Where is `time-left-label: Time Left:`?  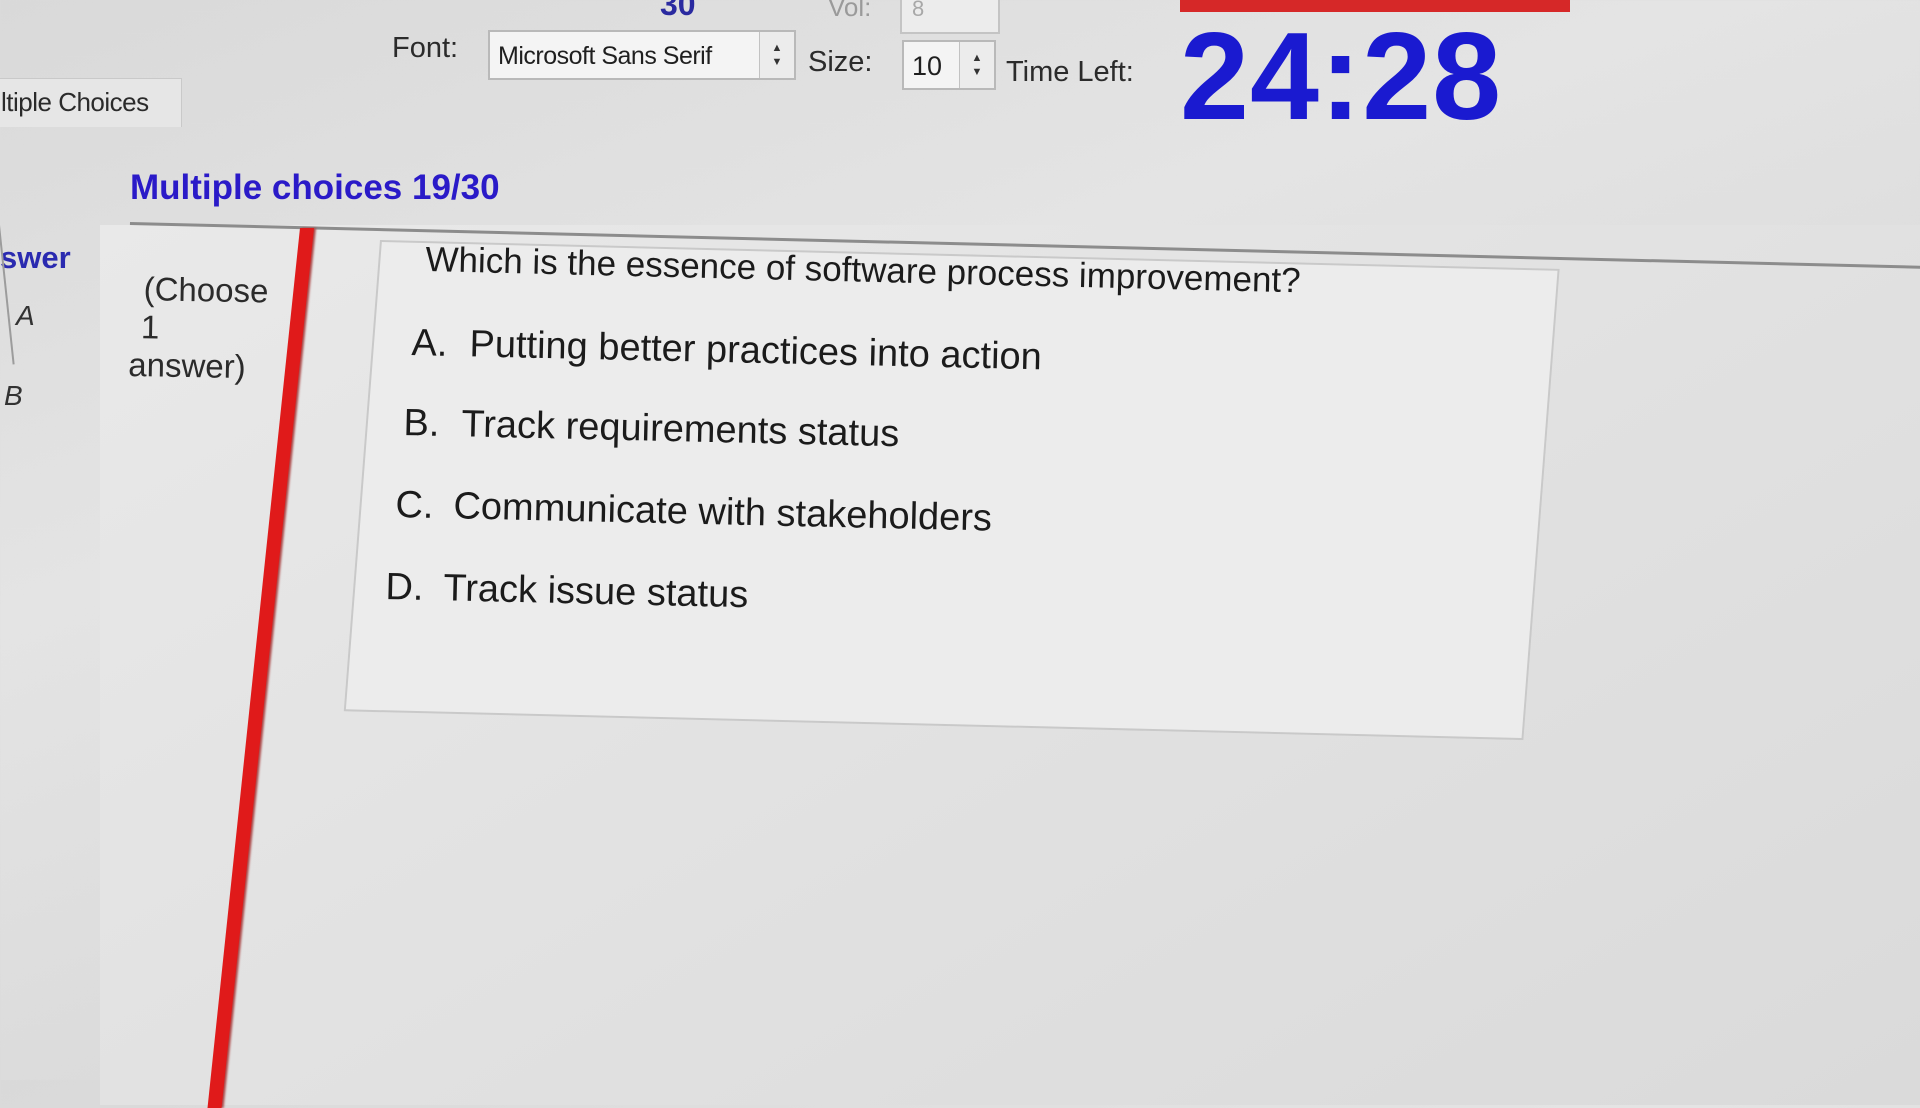 time-left-label: Time Left: is located at coordinates (1070, 72).